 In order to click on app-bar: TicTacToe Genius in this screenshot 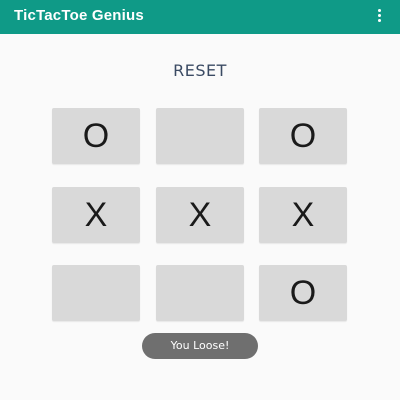, I will do `click(200, 17)`.